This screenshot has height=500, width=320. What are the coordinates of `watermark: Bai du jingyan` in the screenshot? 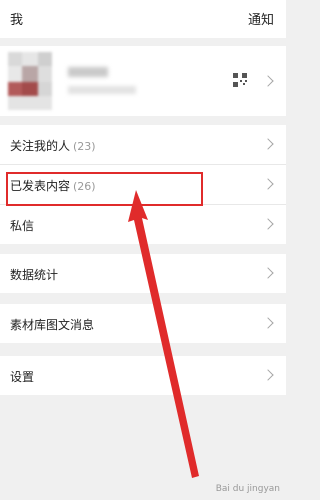 It's located at (247, 489).